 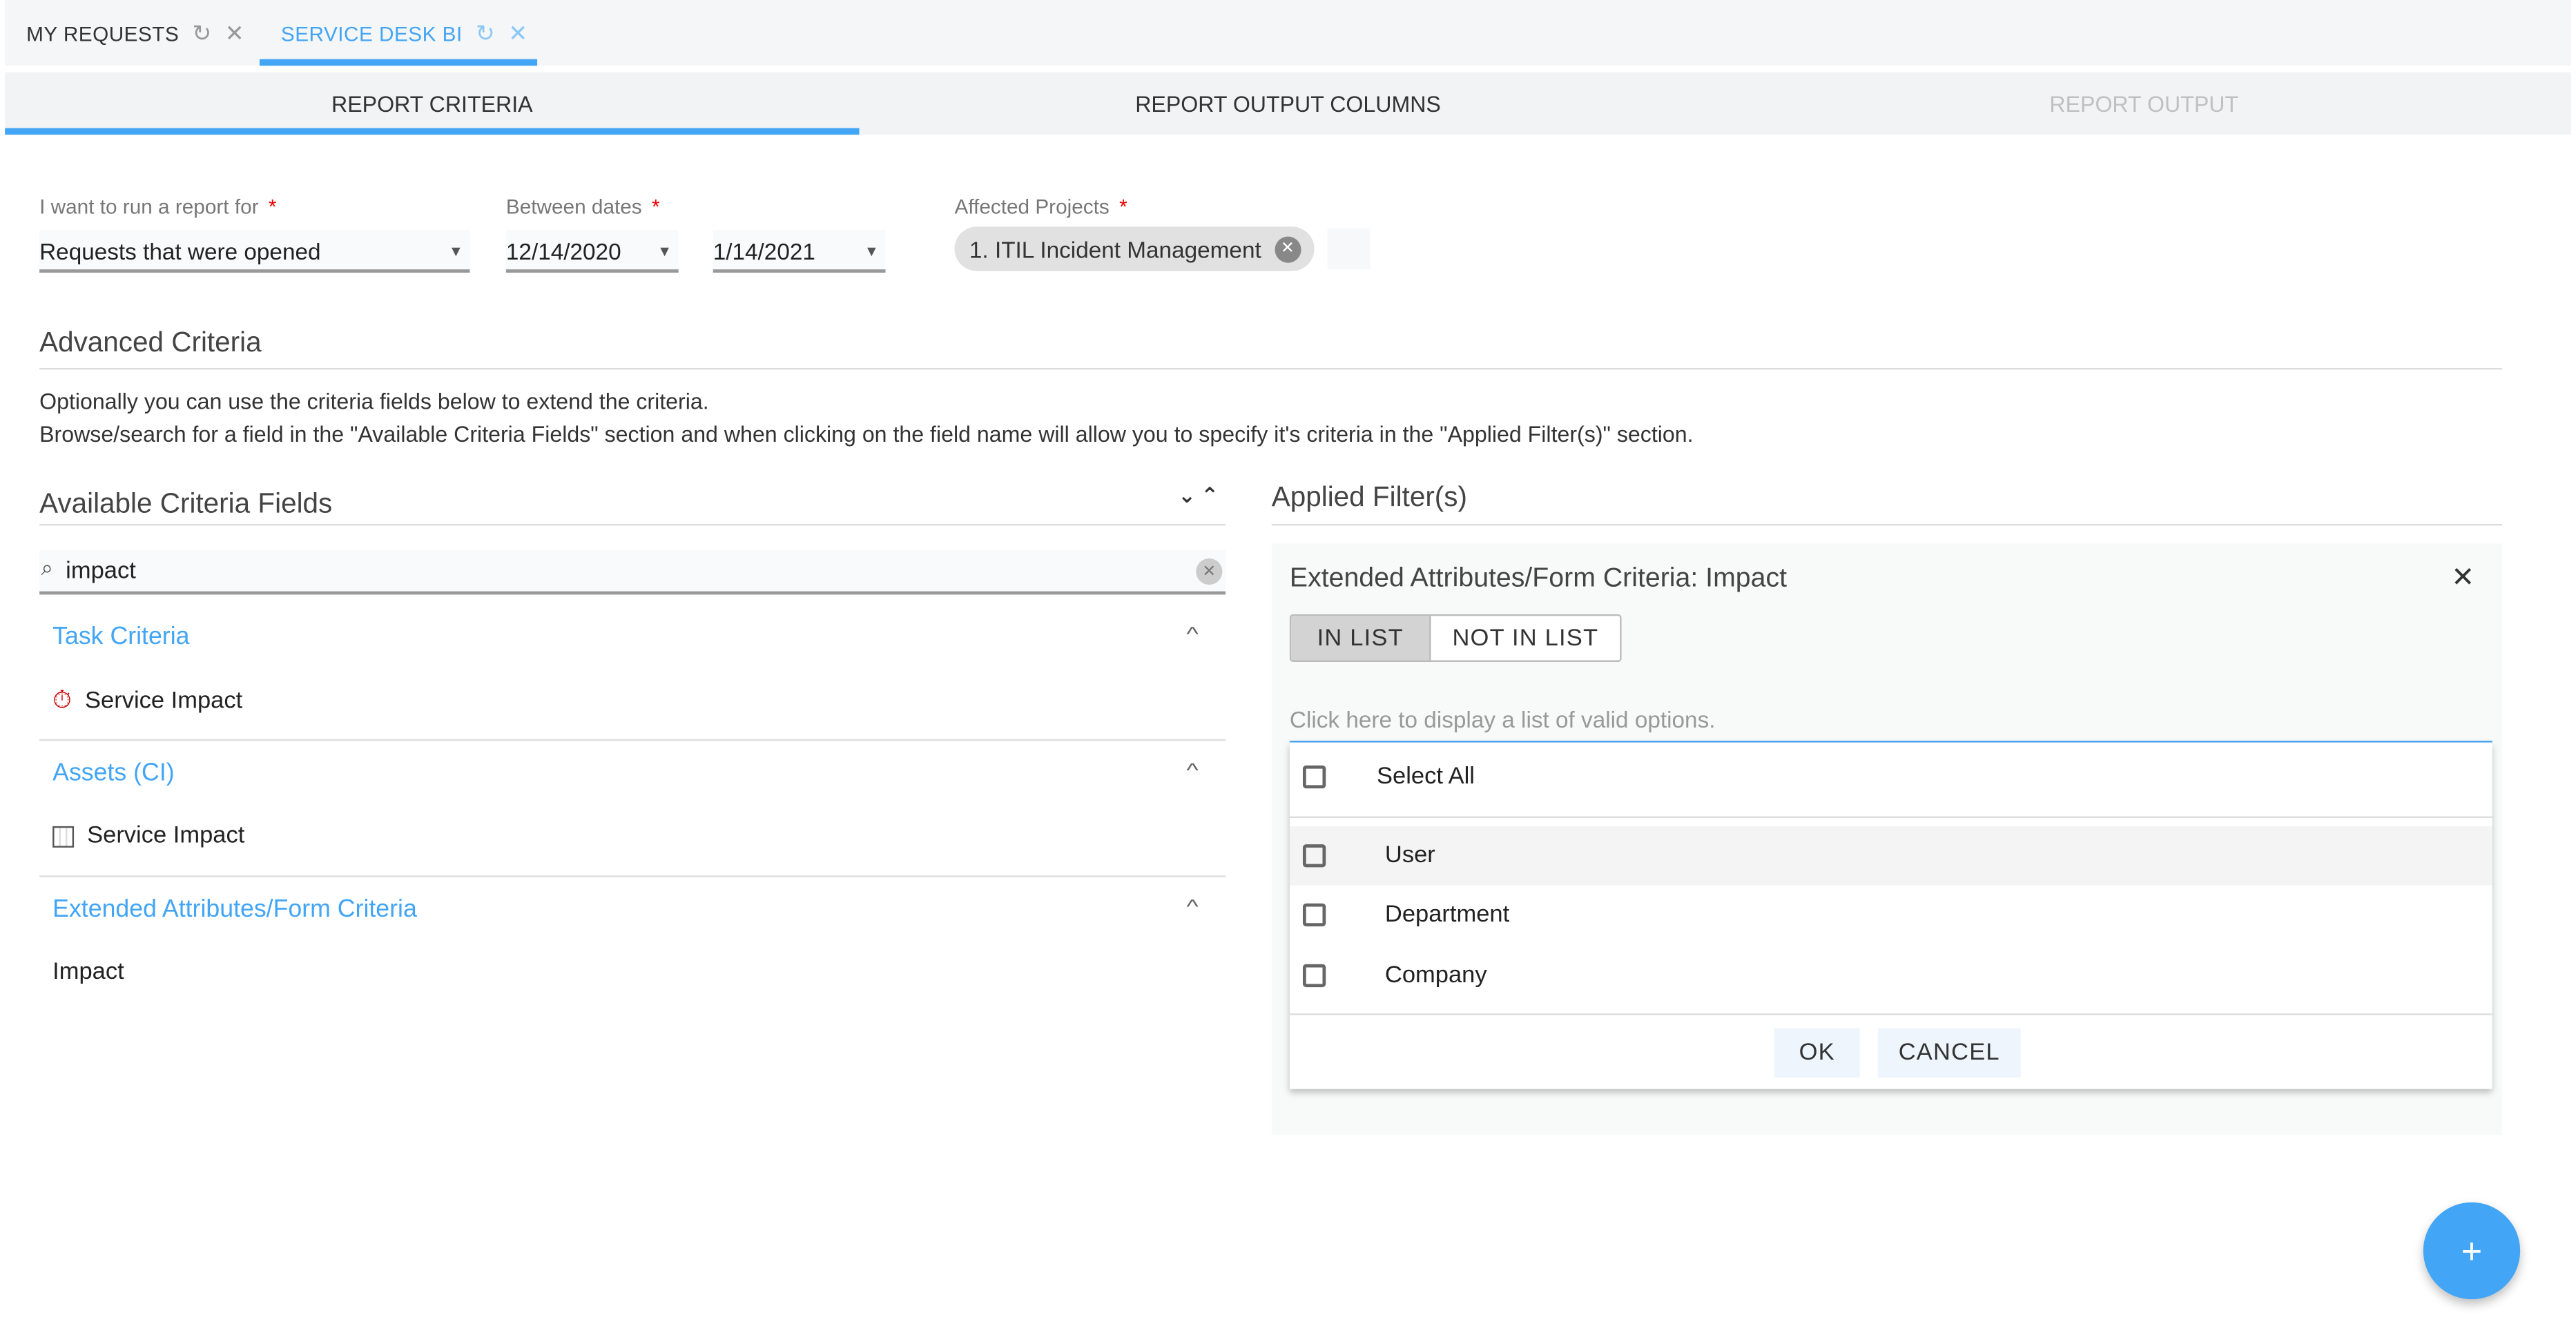 What do you see at coordinates (1134, 248) in the screenshot?
I see `project-chip: 1. ITIL Incident Management ✕` at bounding box center [1134, 248].